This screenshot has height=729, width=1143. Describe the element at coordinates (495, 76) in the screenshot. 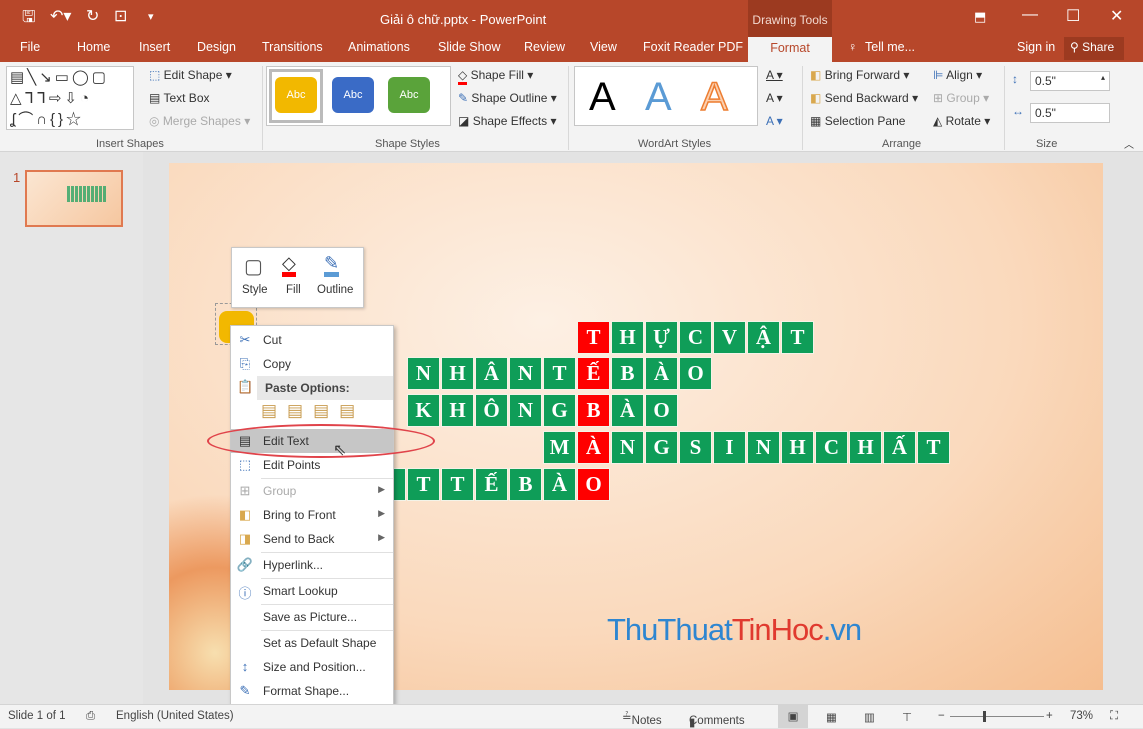

I see `shape-fill-button: ◇ Shape Fill ▾` at that location.